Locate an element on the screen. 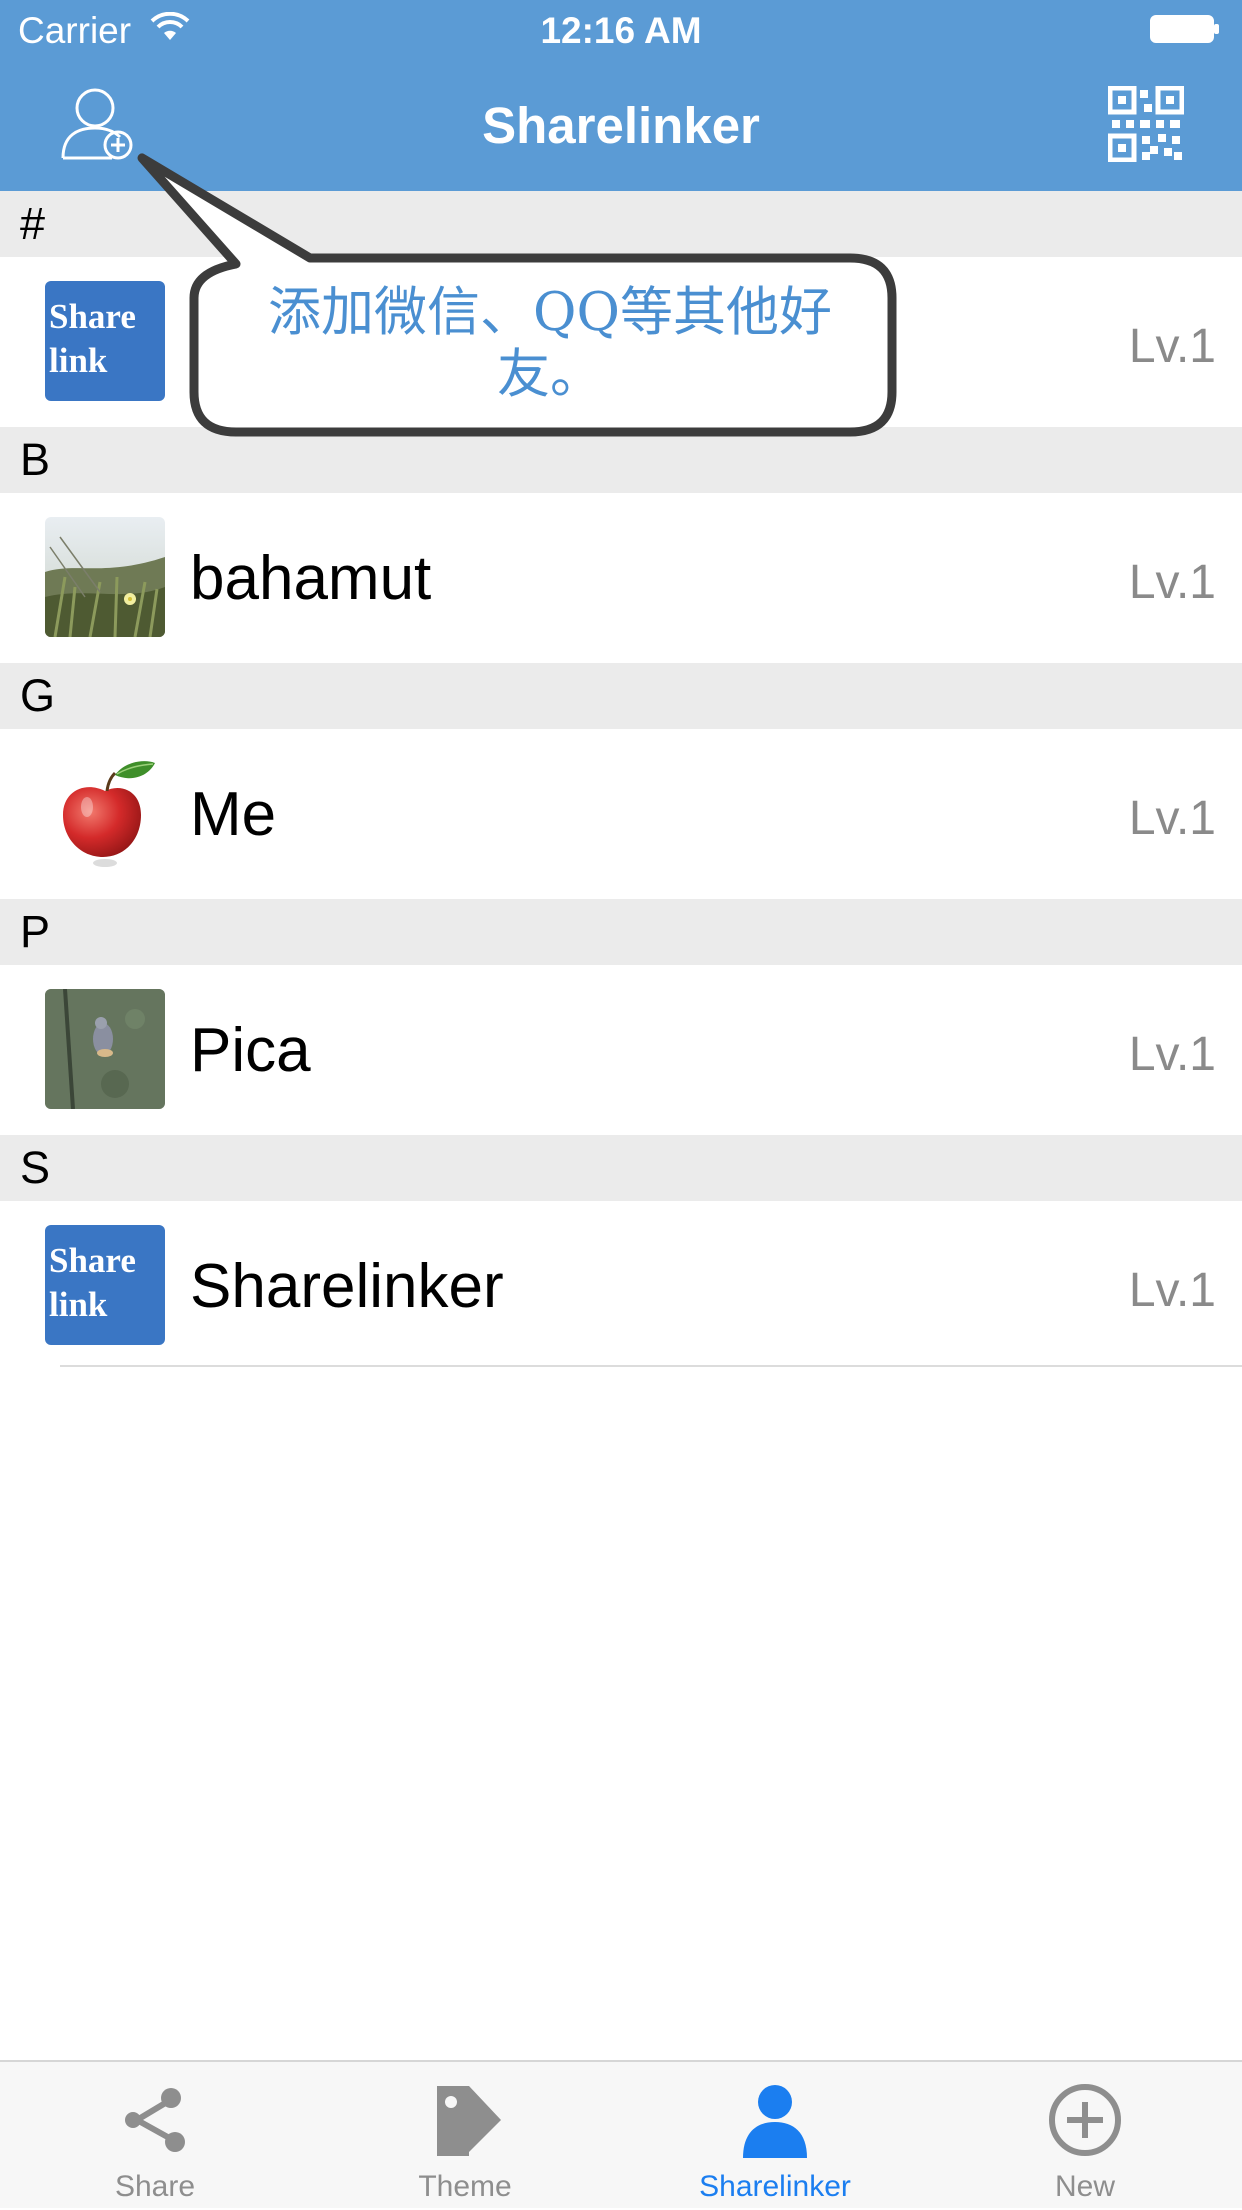  page-title: Sharelinker is located at coordinates (621, 125).